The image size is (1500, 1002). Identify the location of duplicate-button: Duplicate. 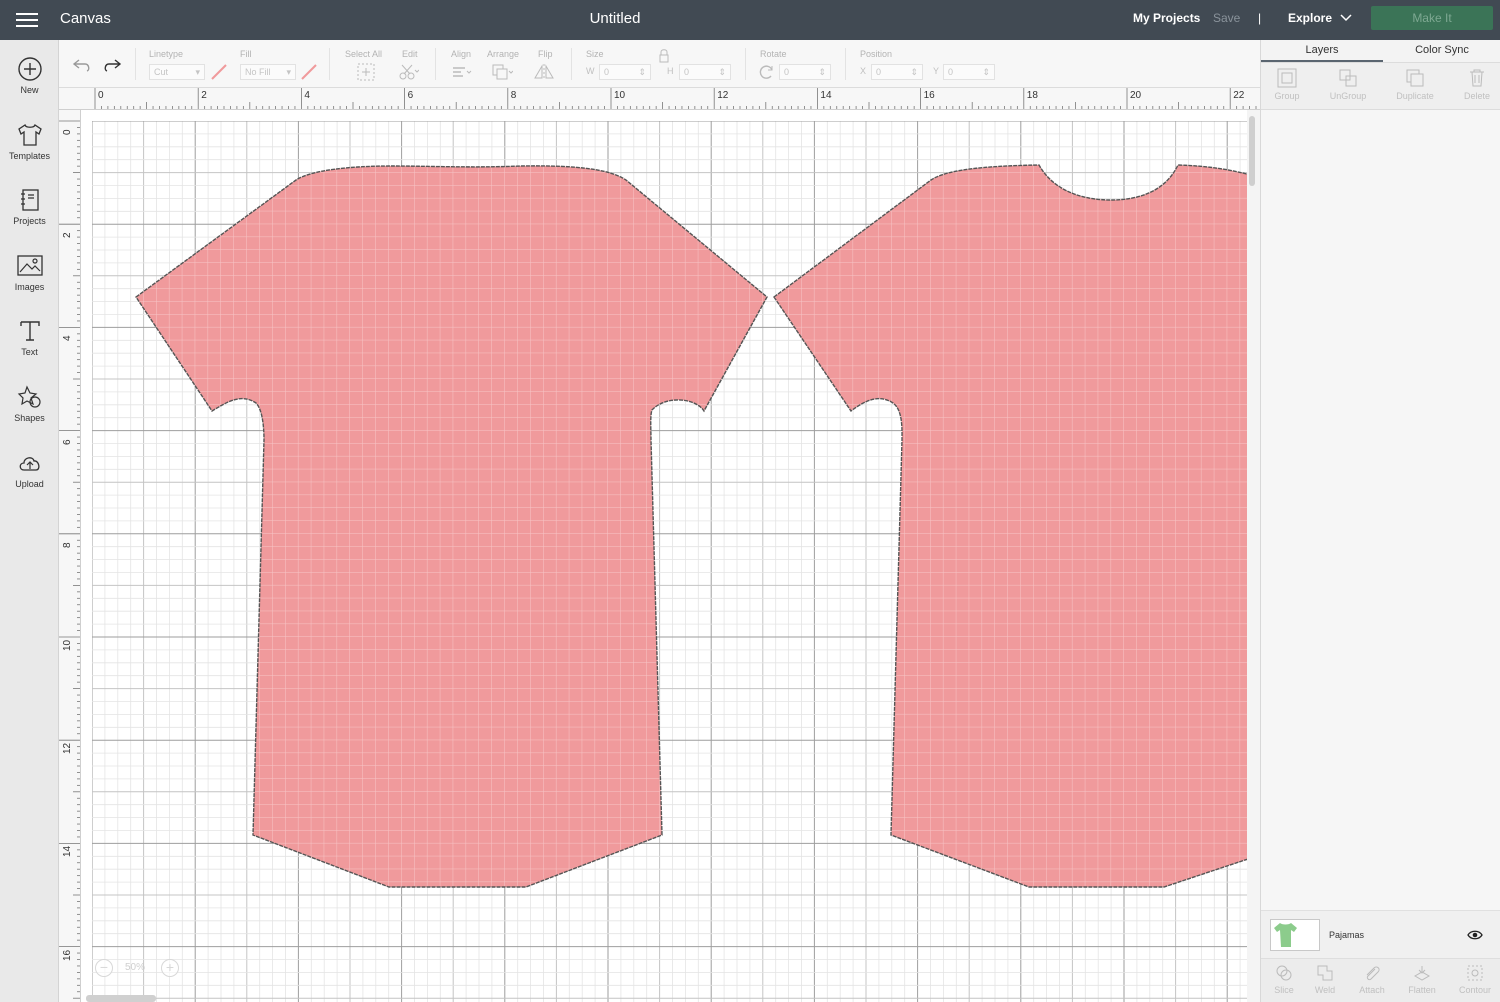
(1415, 87).